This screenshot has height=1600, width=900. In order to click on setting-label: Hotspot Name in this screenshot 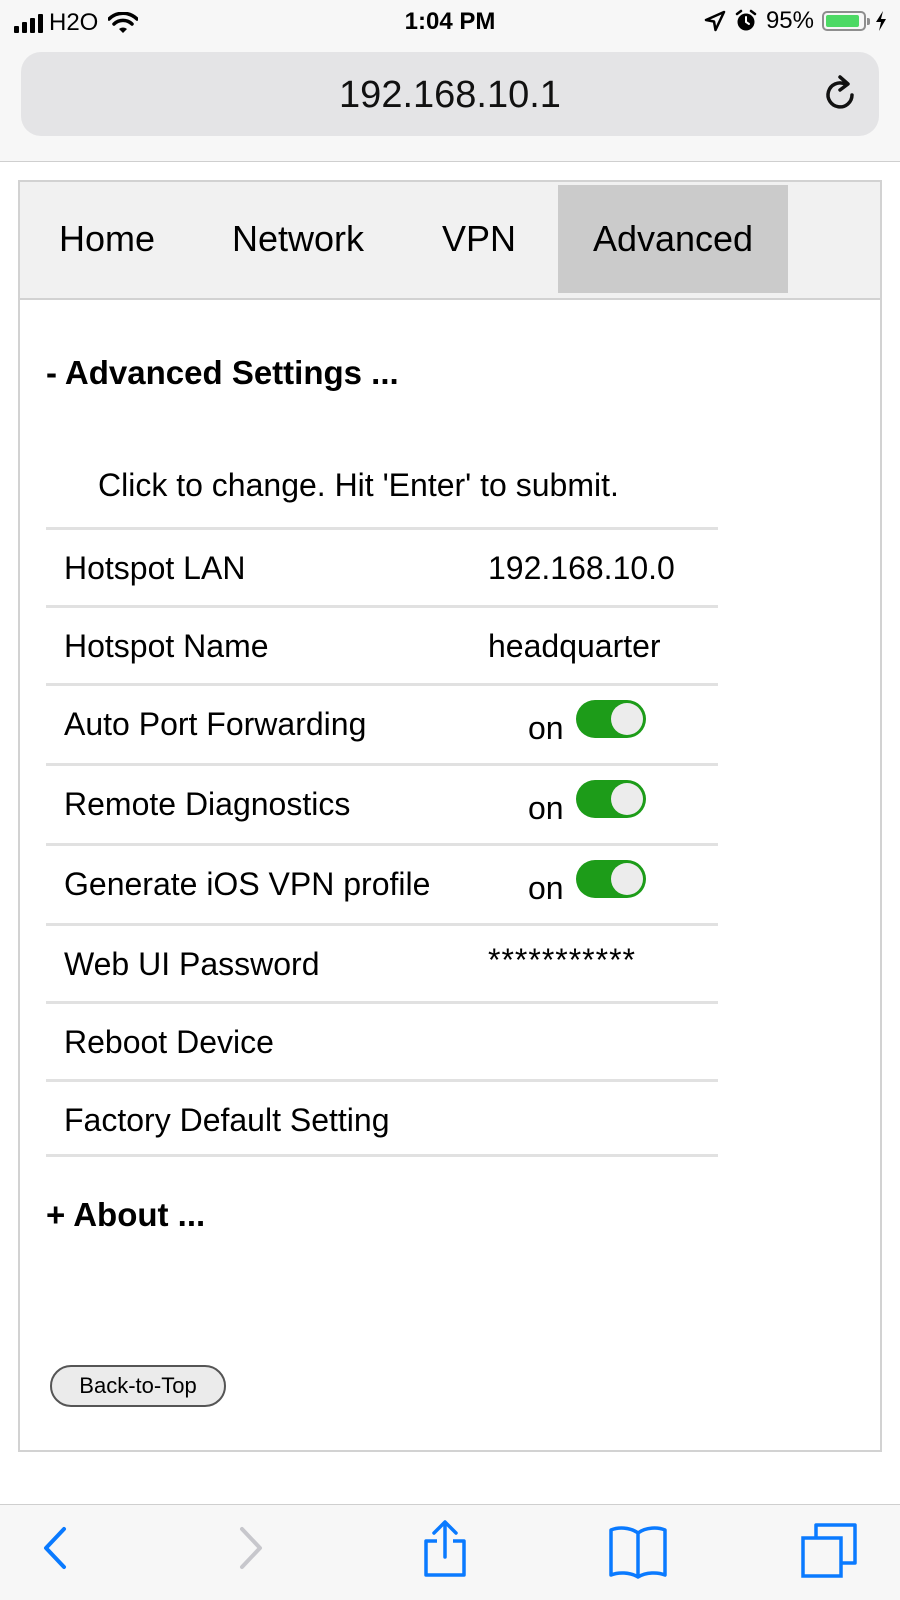, I will do `click(166, 646)`.